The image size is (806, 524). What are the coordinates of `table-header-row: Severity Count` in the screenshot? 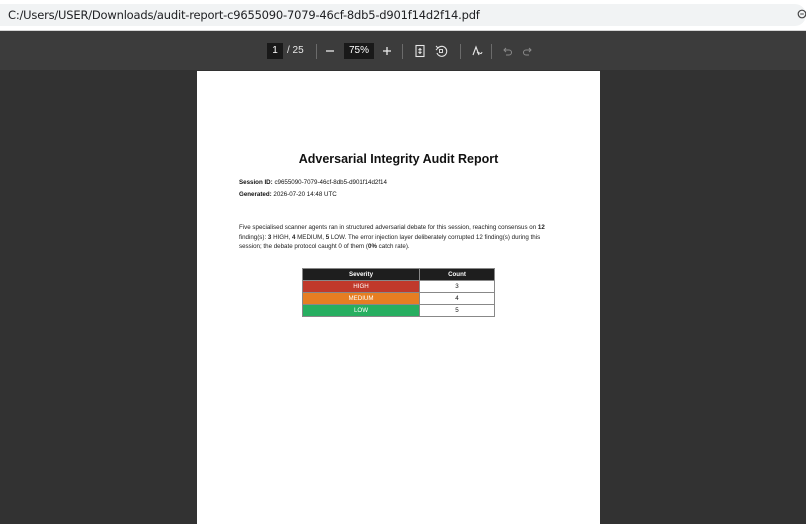 It's located at (398, 274).